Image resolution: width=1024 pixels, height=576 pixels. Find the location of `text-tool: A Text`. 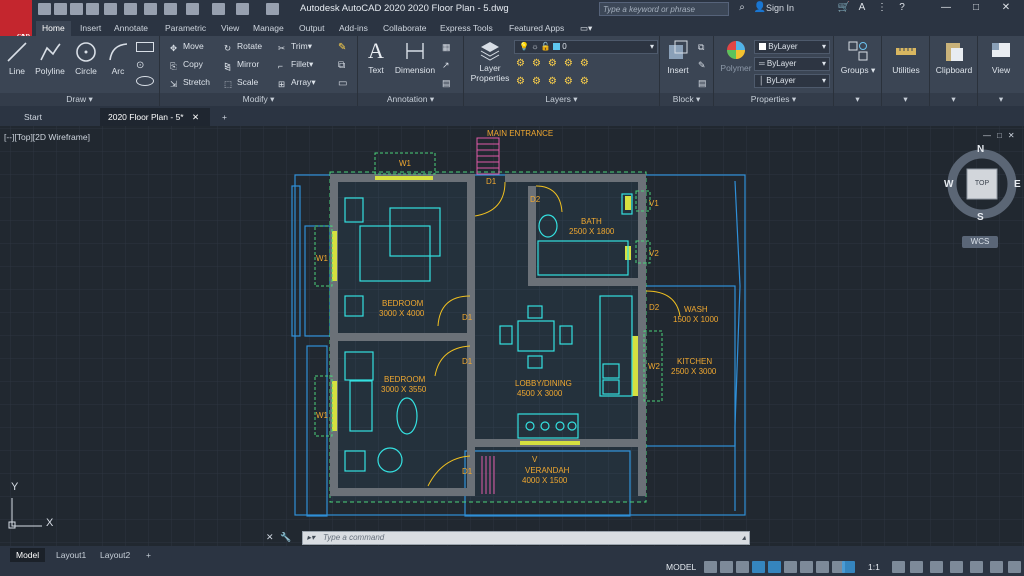

text-tool: A Text is located at coordinates (376, 57).